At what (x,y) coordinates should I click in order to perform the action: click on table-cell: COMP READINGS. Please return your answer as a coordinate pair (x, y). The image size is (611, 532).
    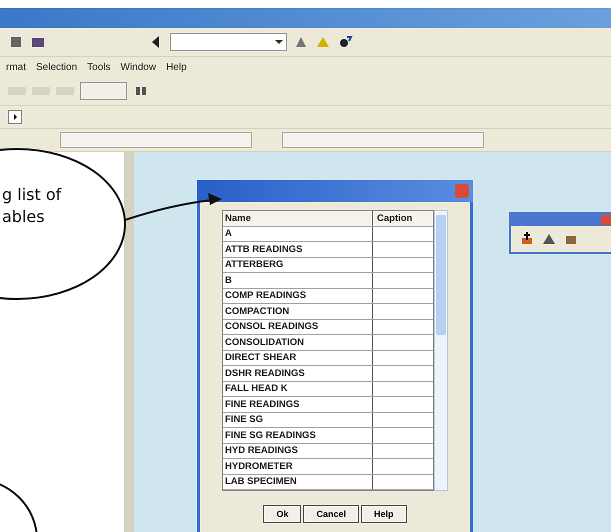
    Looking at the image, I should click on (298, 295).